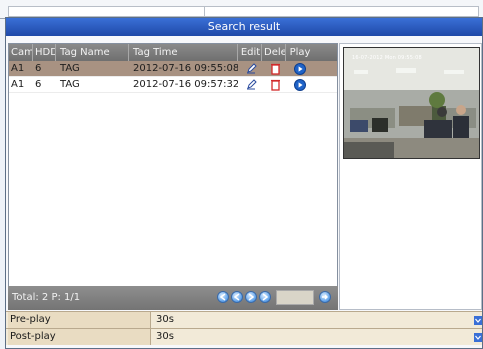 The height and width of the screenshot is (349, 483). I want to click on dialog-title: Search result, so click(244, 27).